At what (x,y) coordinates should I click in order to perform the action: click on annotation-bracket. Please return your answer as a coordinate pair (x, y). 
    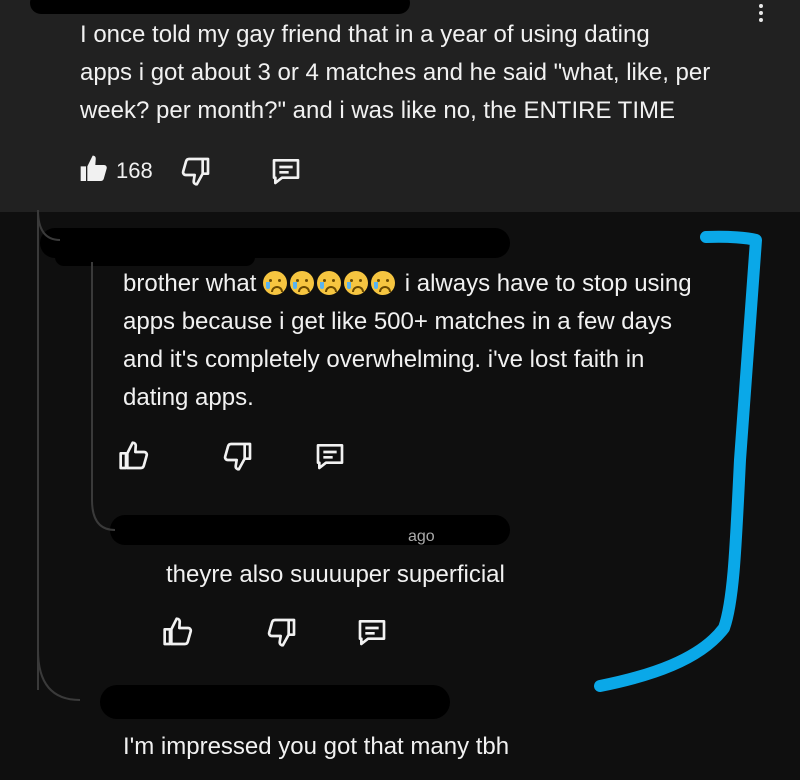
    Looking at the image, I should click on (678, 461).